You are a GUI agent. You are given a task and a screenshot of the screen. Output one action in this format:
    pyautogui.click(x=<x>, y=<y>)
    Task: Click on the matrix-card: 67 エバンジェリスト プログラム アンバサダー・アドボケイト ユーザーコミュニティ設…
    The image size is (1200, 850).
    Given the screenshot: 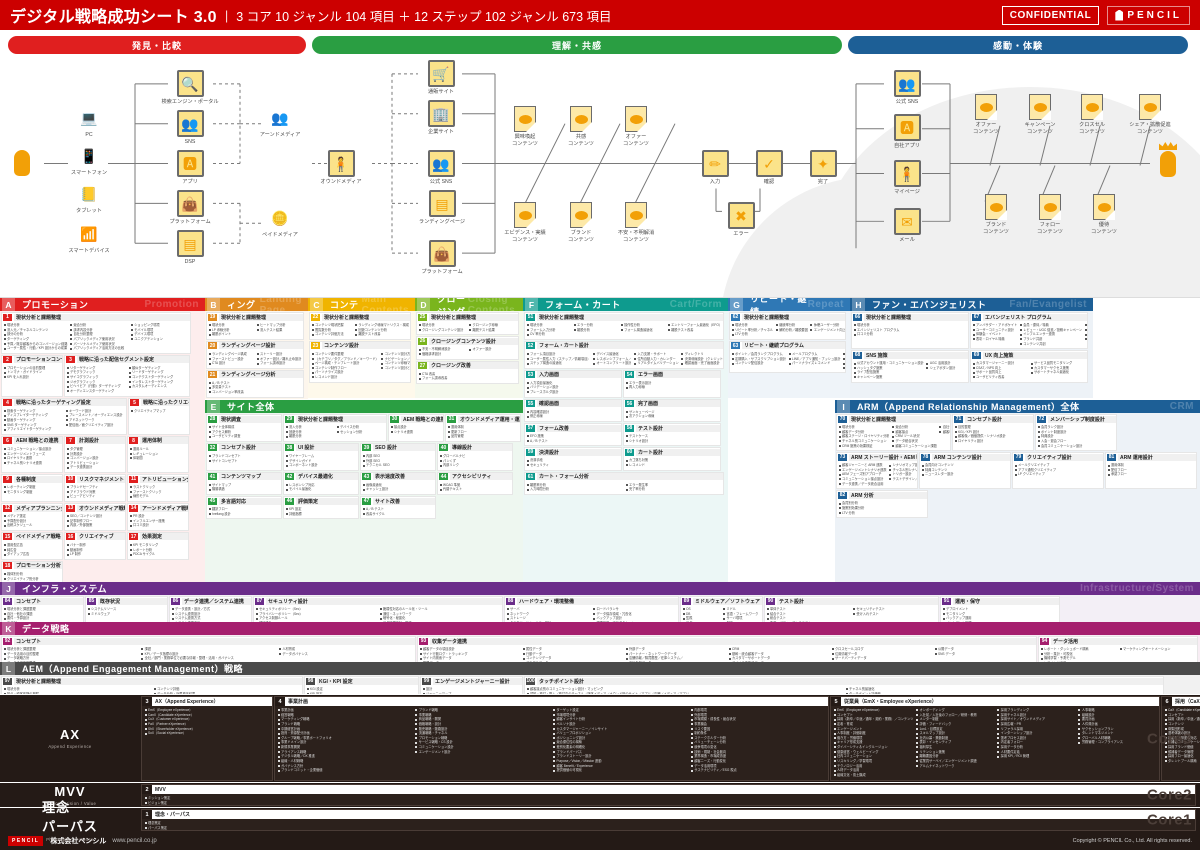 What is the action you would take?
    pyautogui.click(x=1029, y=331)
    